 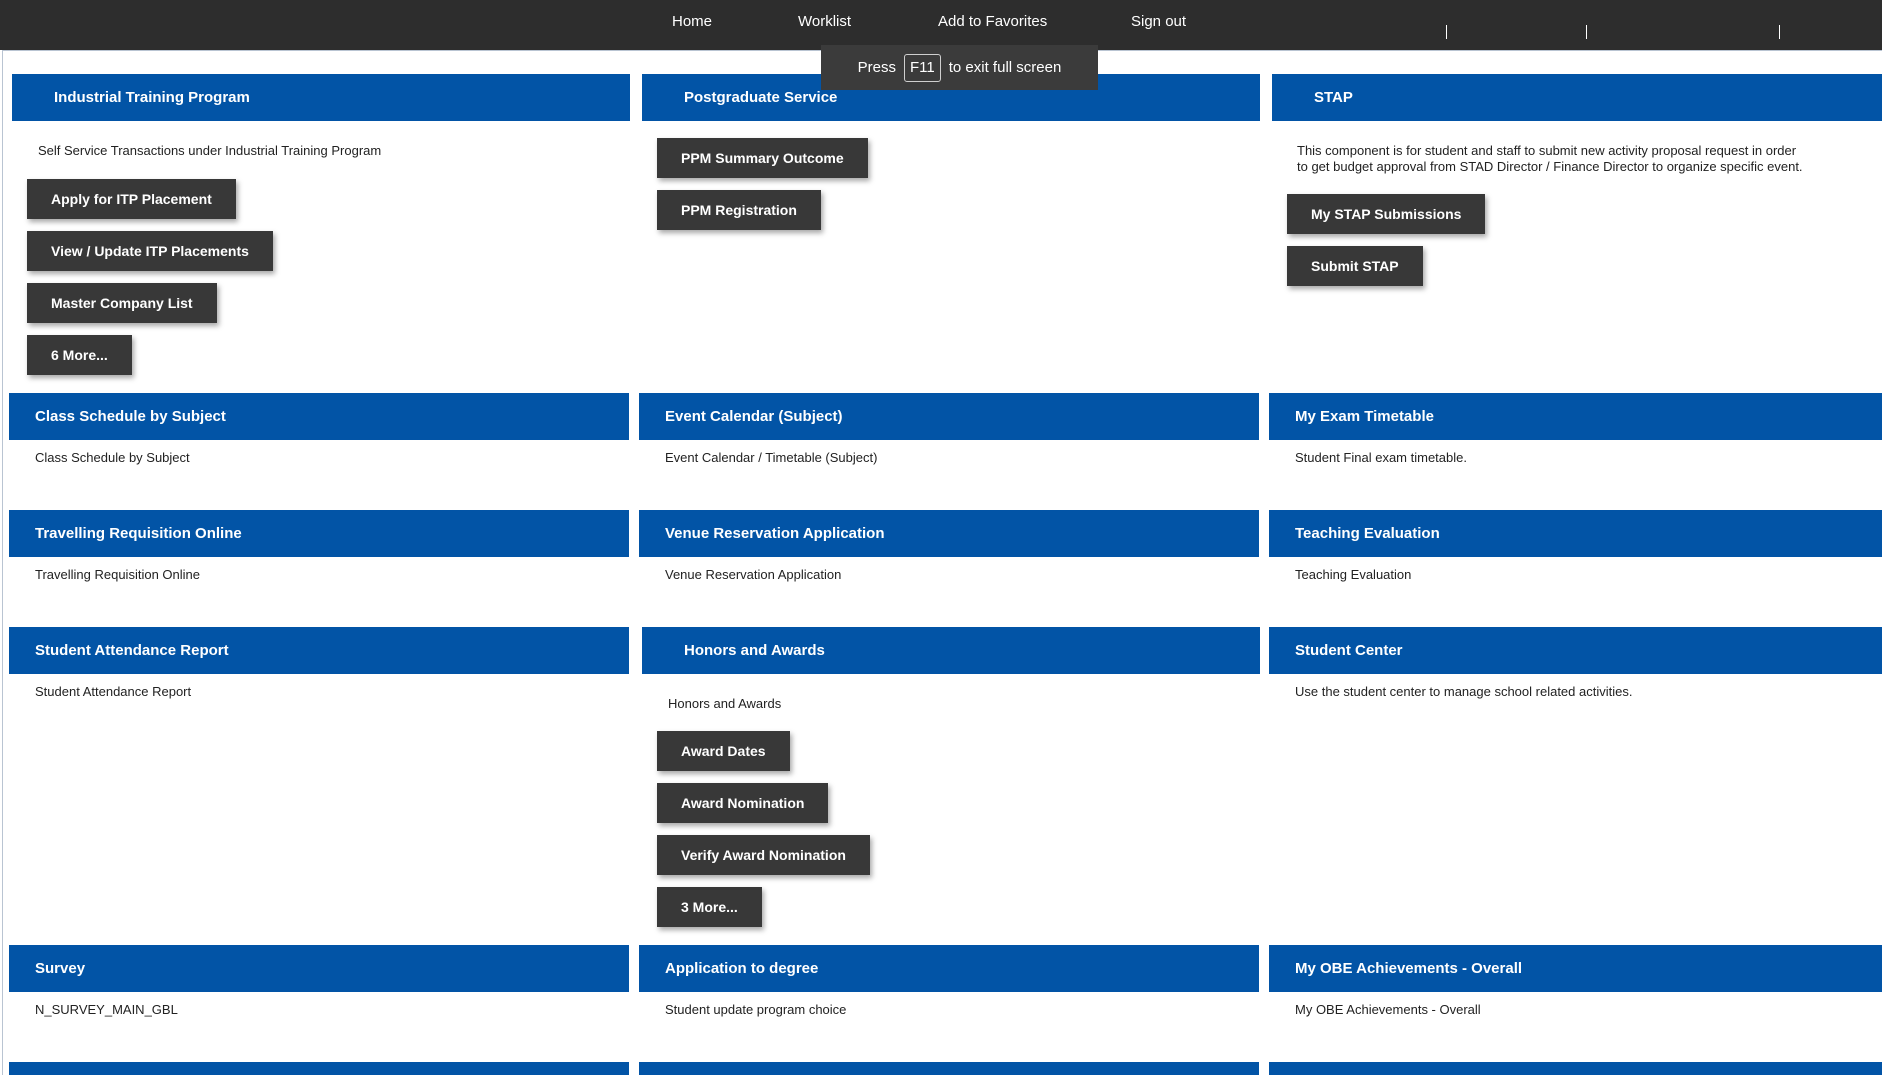 I want to click on tile-title: Student Center, so click(x=1349, y=650).